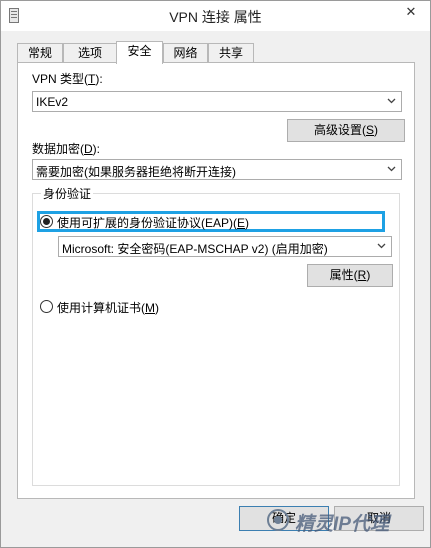 The image size is (431, 548). I want to click on window-title: VPN 连接 属性, so click(215, 17).